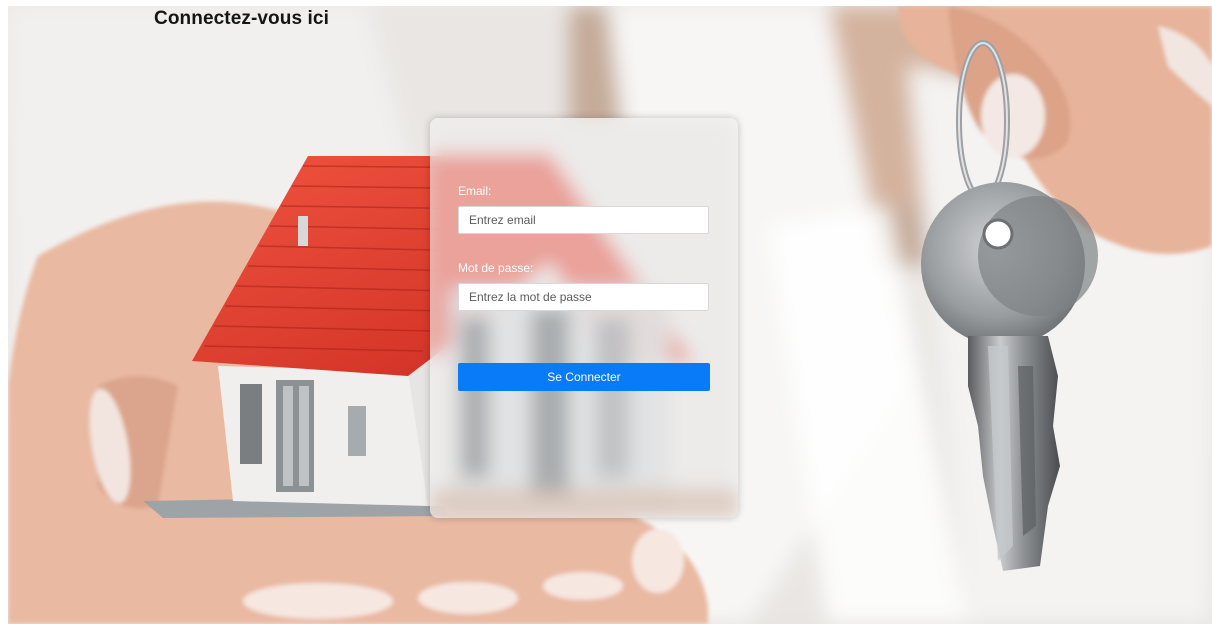  Describe the element at coordinates (583, 220) in the screenshot. I see `email-input` at that location.